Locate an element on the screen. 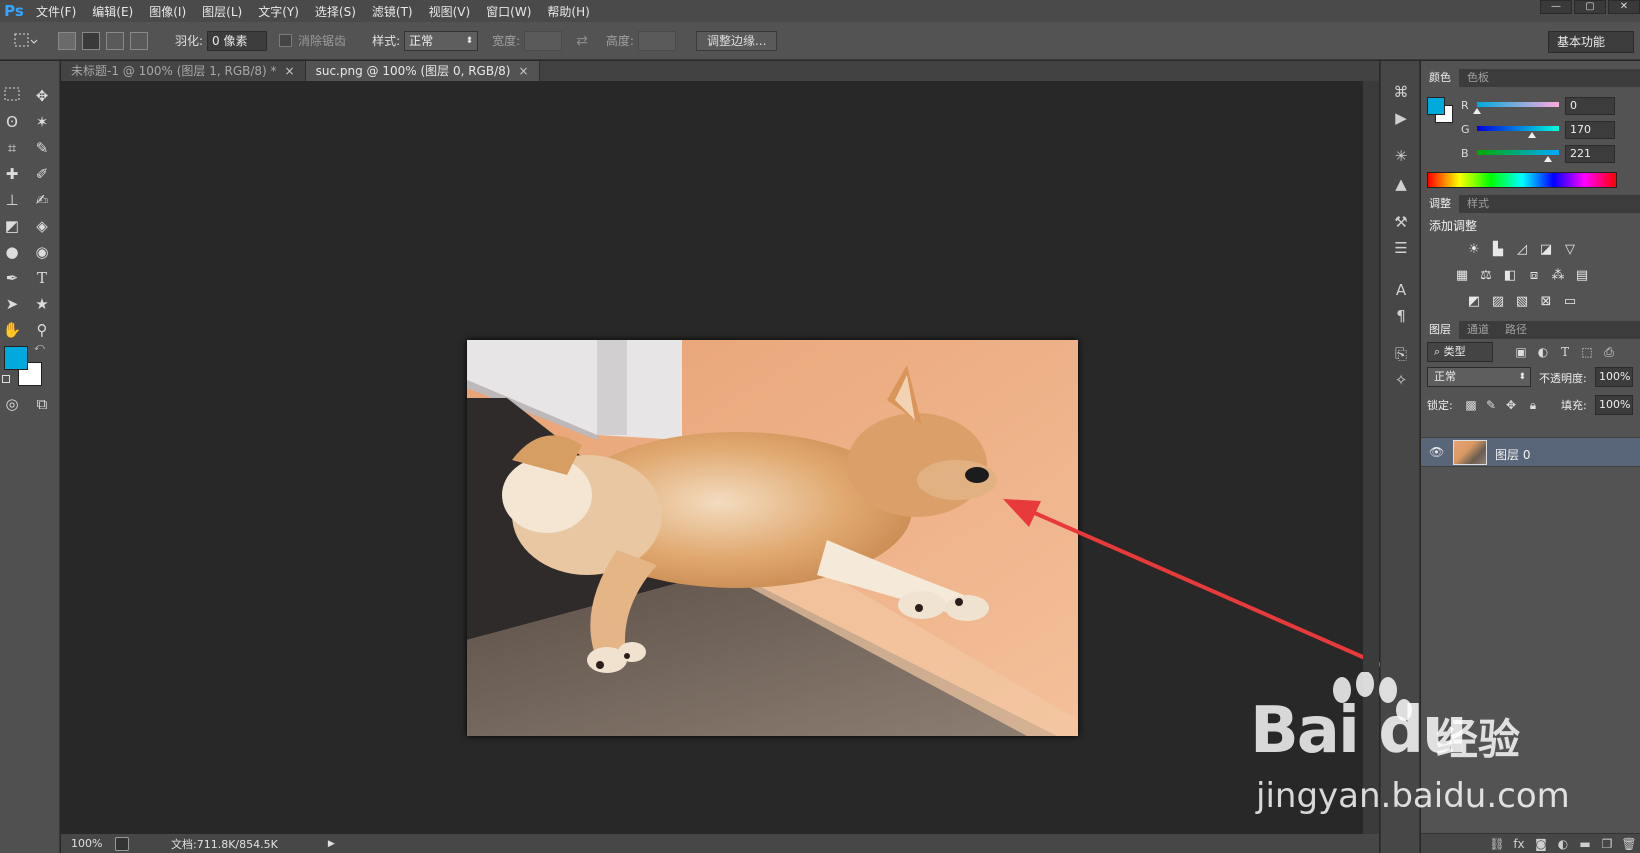  layer-style-icon: fx is located at coordinates (1519, 844).